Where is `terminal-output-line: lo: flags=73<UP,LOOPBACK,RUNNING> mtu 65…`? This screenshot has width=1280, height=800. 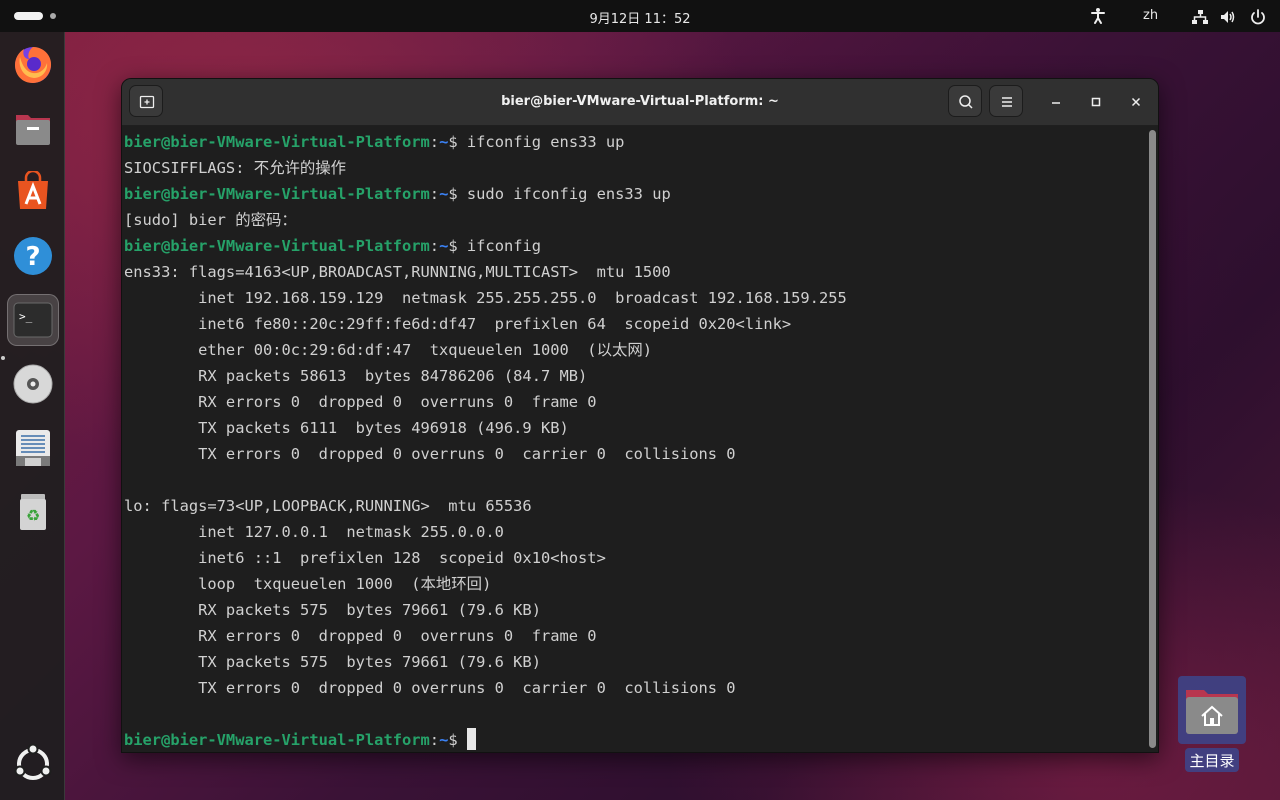 terminal-output-line: lo: flags=73<UP,LOOPBACK,RUNNING> mtu 65… is located at coordinates (328, 506).